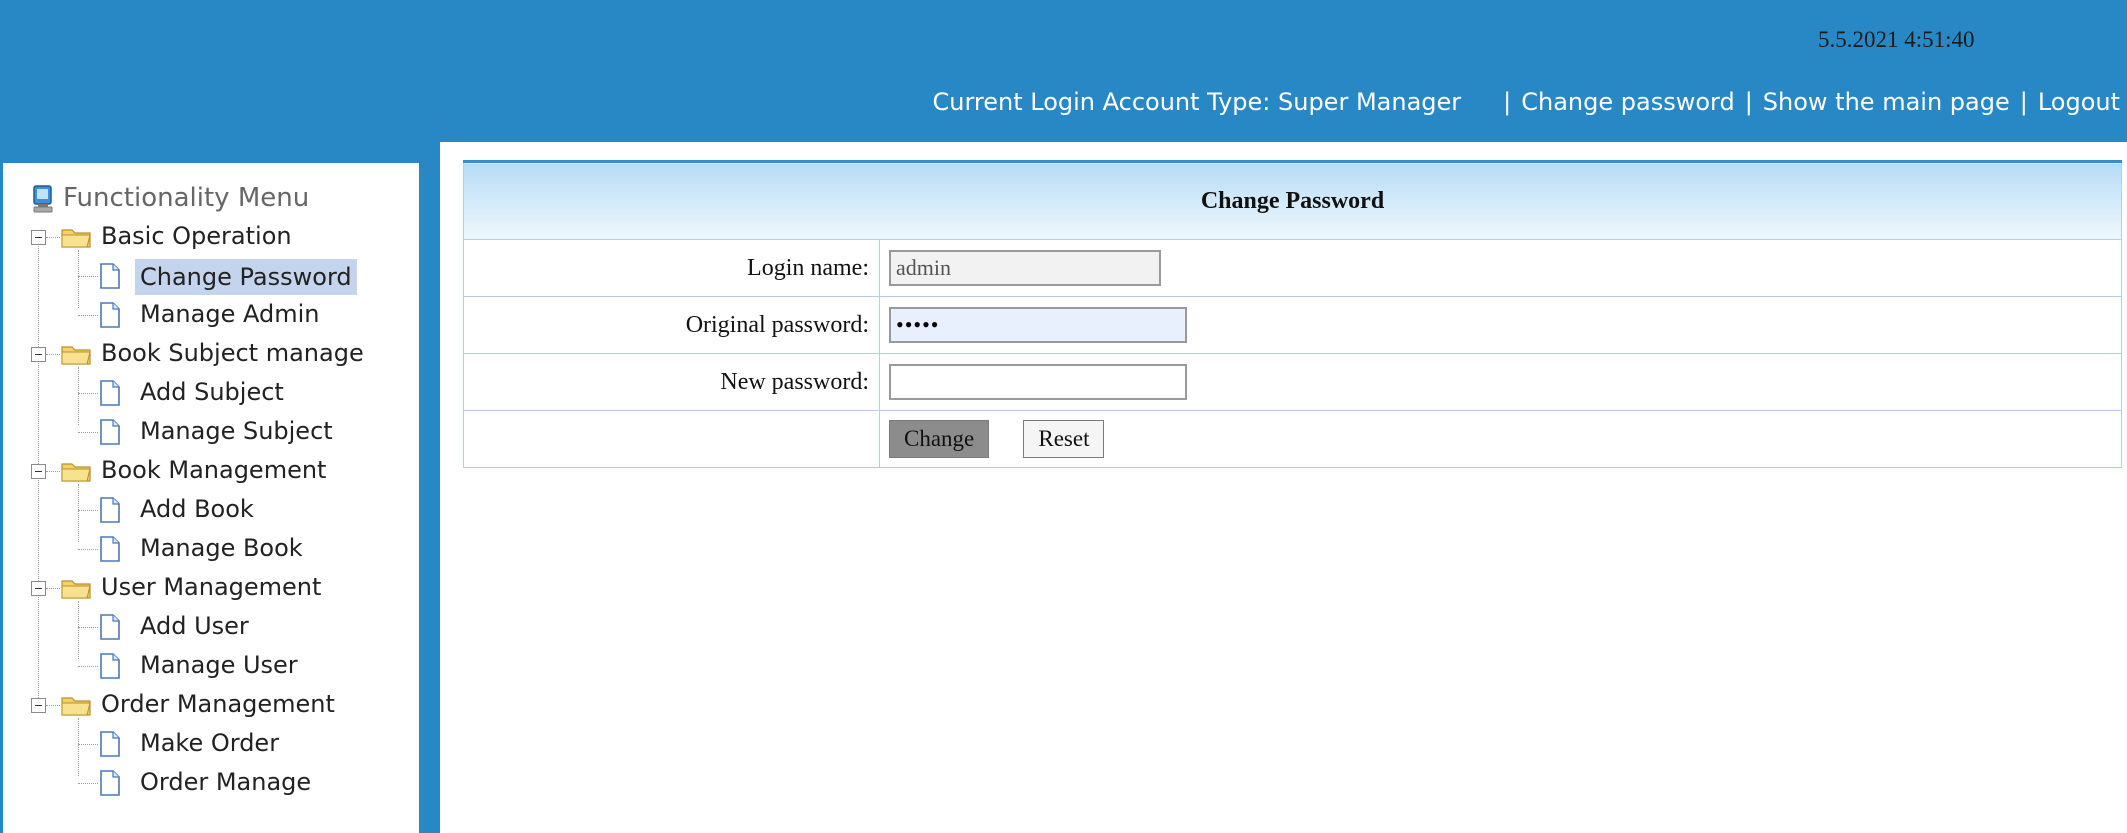  What do you see at coordinates (671, 268) in the screenshot?
I see `login-name-label: Login name:` at bounding box center [671, 268].